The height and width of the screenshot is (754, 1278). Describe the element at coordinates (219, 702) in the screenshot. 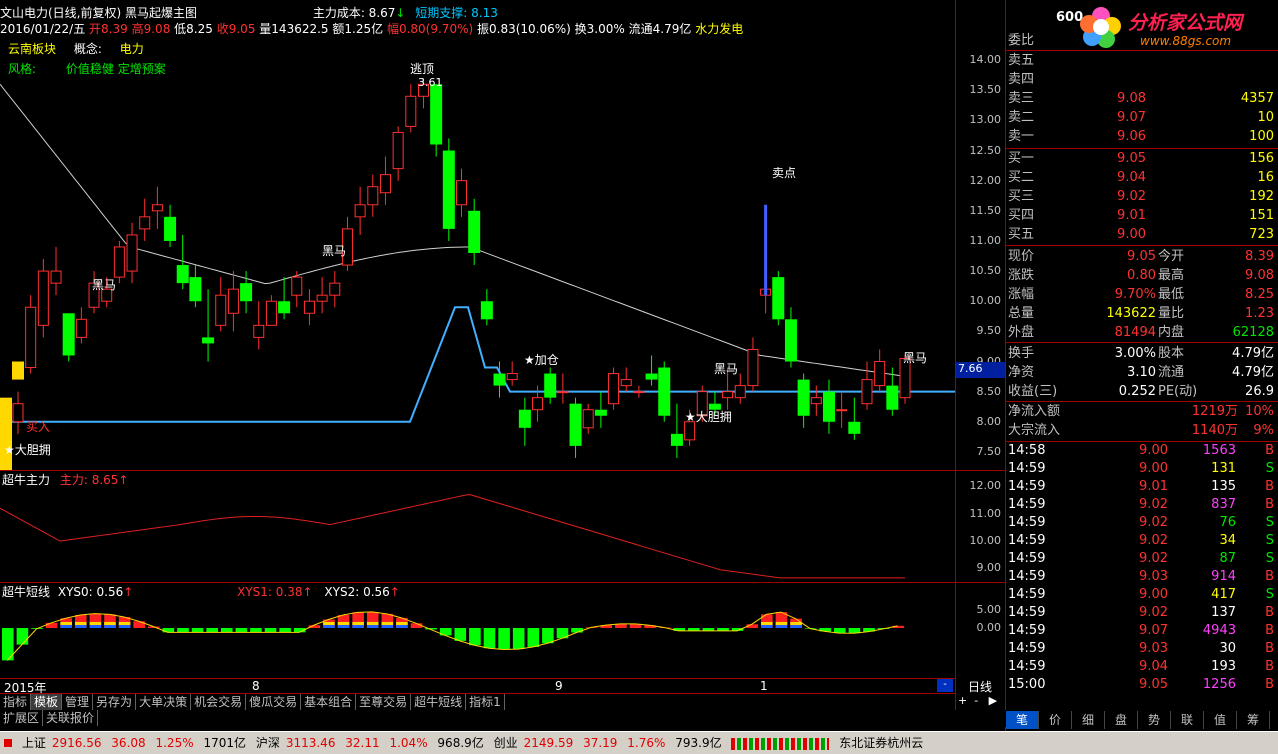

I see `tab-5: 机会交易` at that location.